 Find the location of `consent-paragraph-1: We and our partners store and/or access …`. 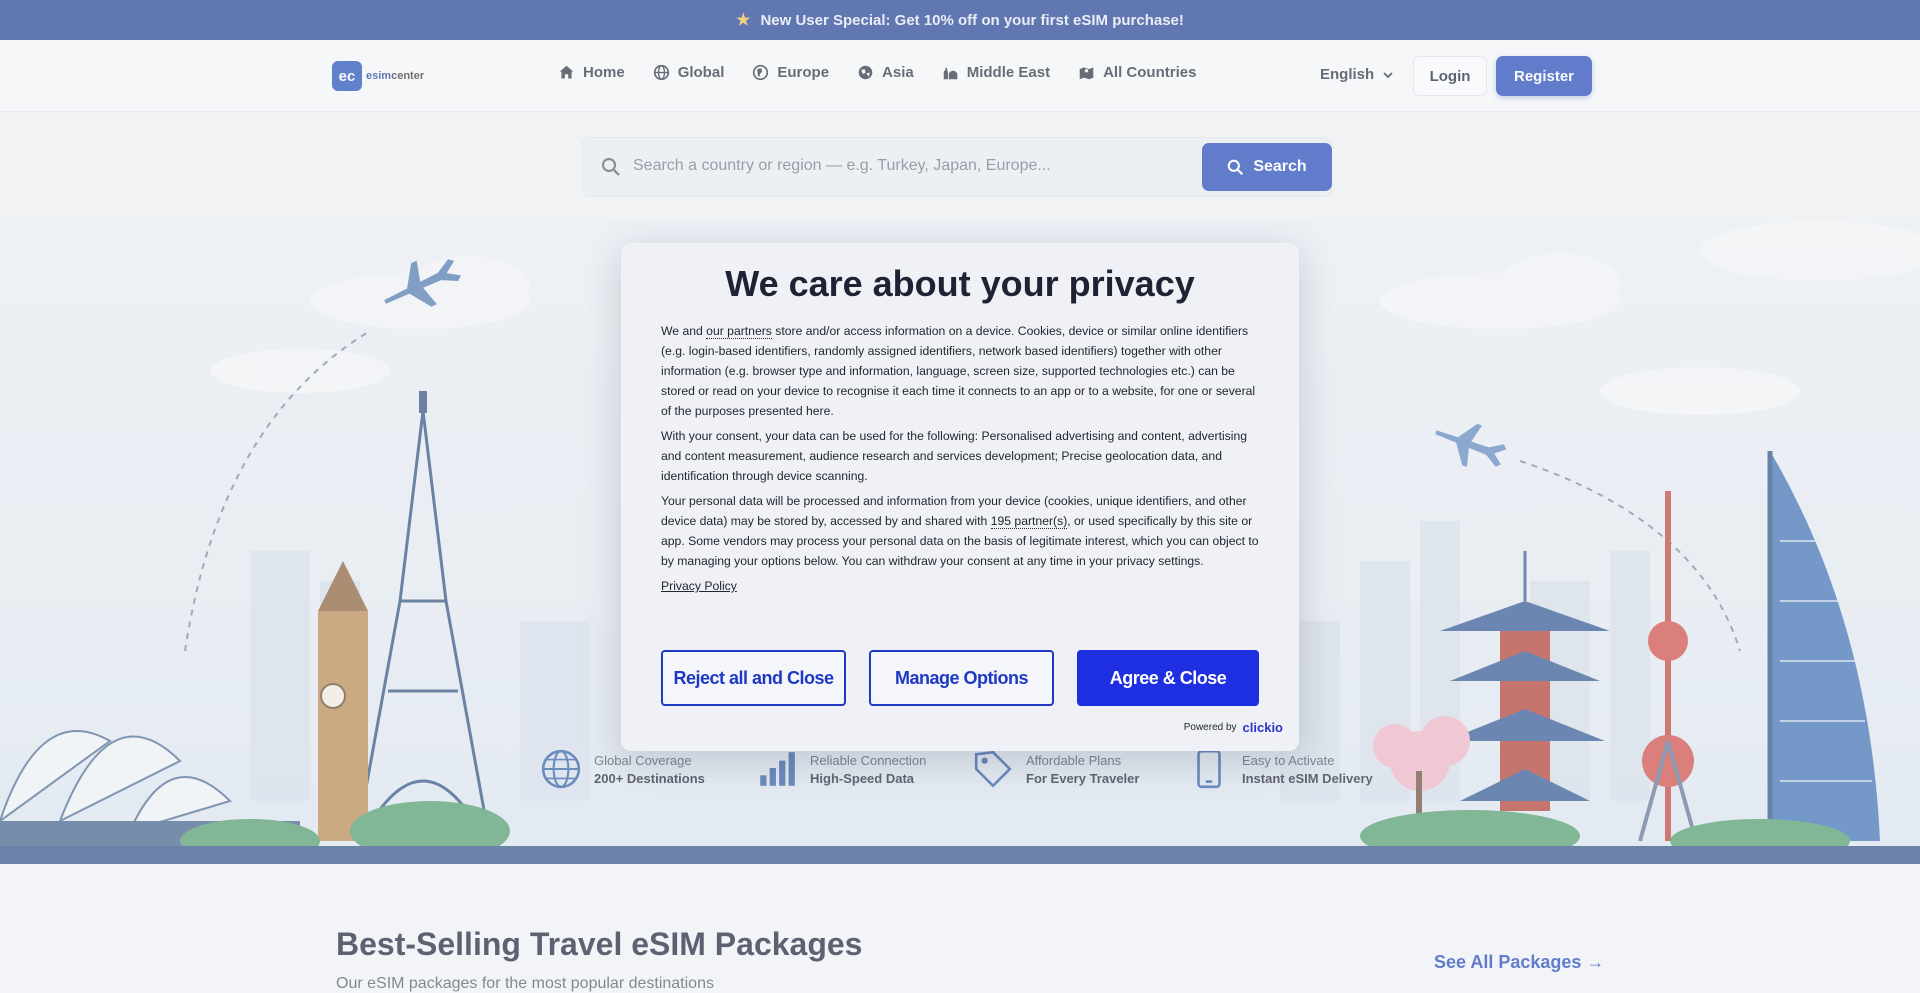

consent-paragraph-1: We and our partners store and/or access … is located at coordinates (958, 371).